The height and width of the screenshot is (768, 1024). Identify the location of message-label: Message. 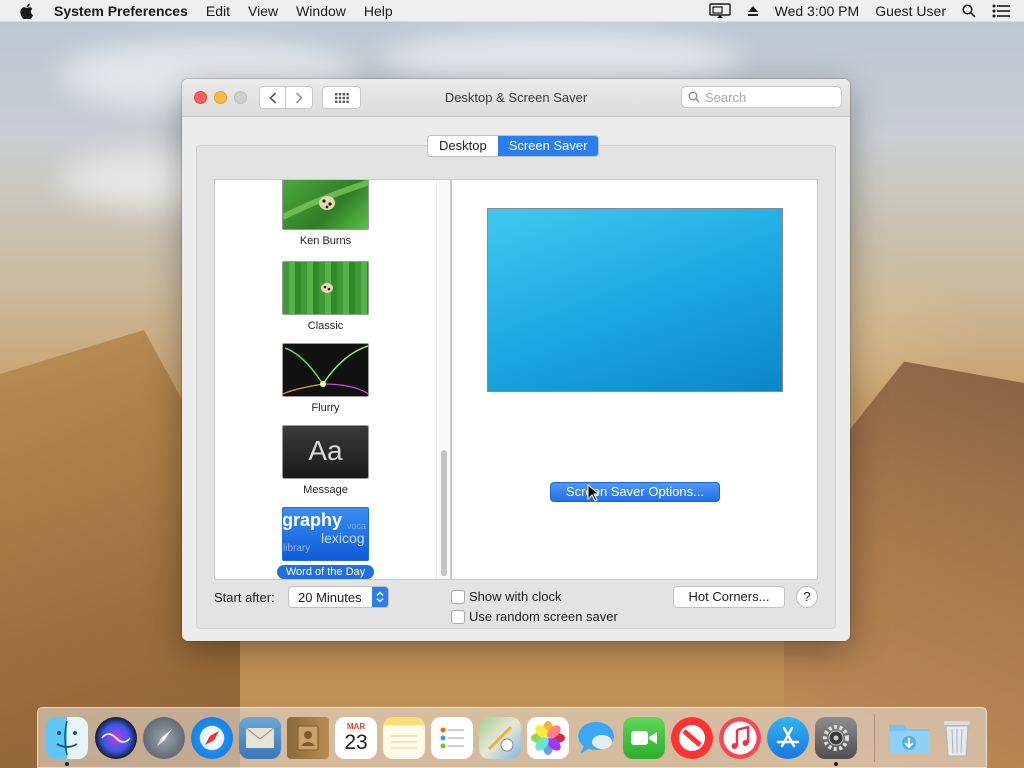
(325, 490).